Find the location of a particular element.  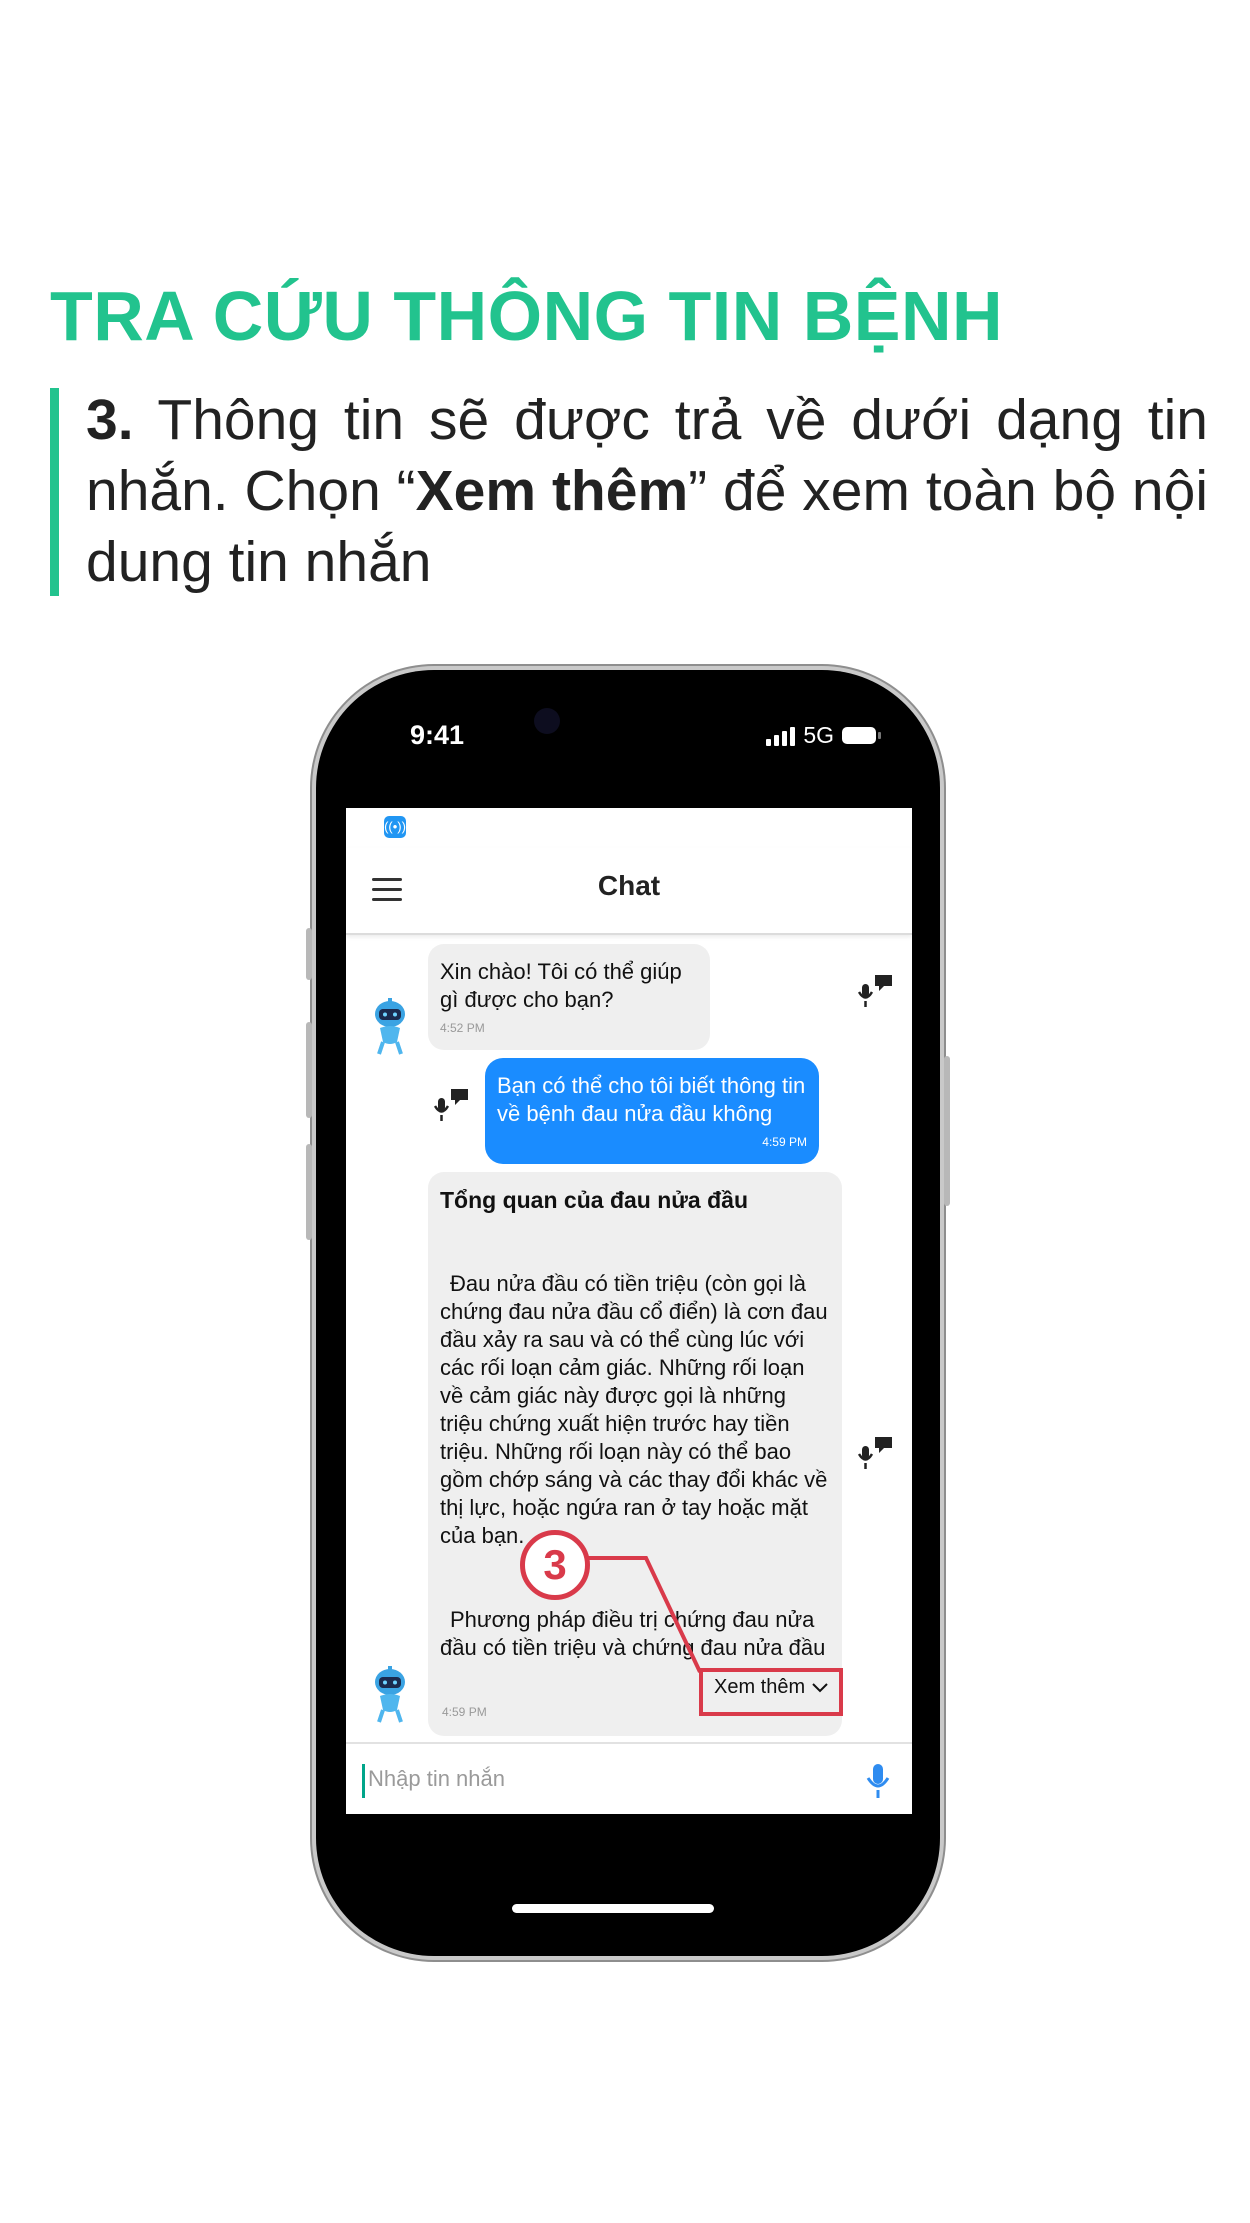

callout-number: 3 is located at coordinates (555, 1565).